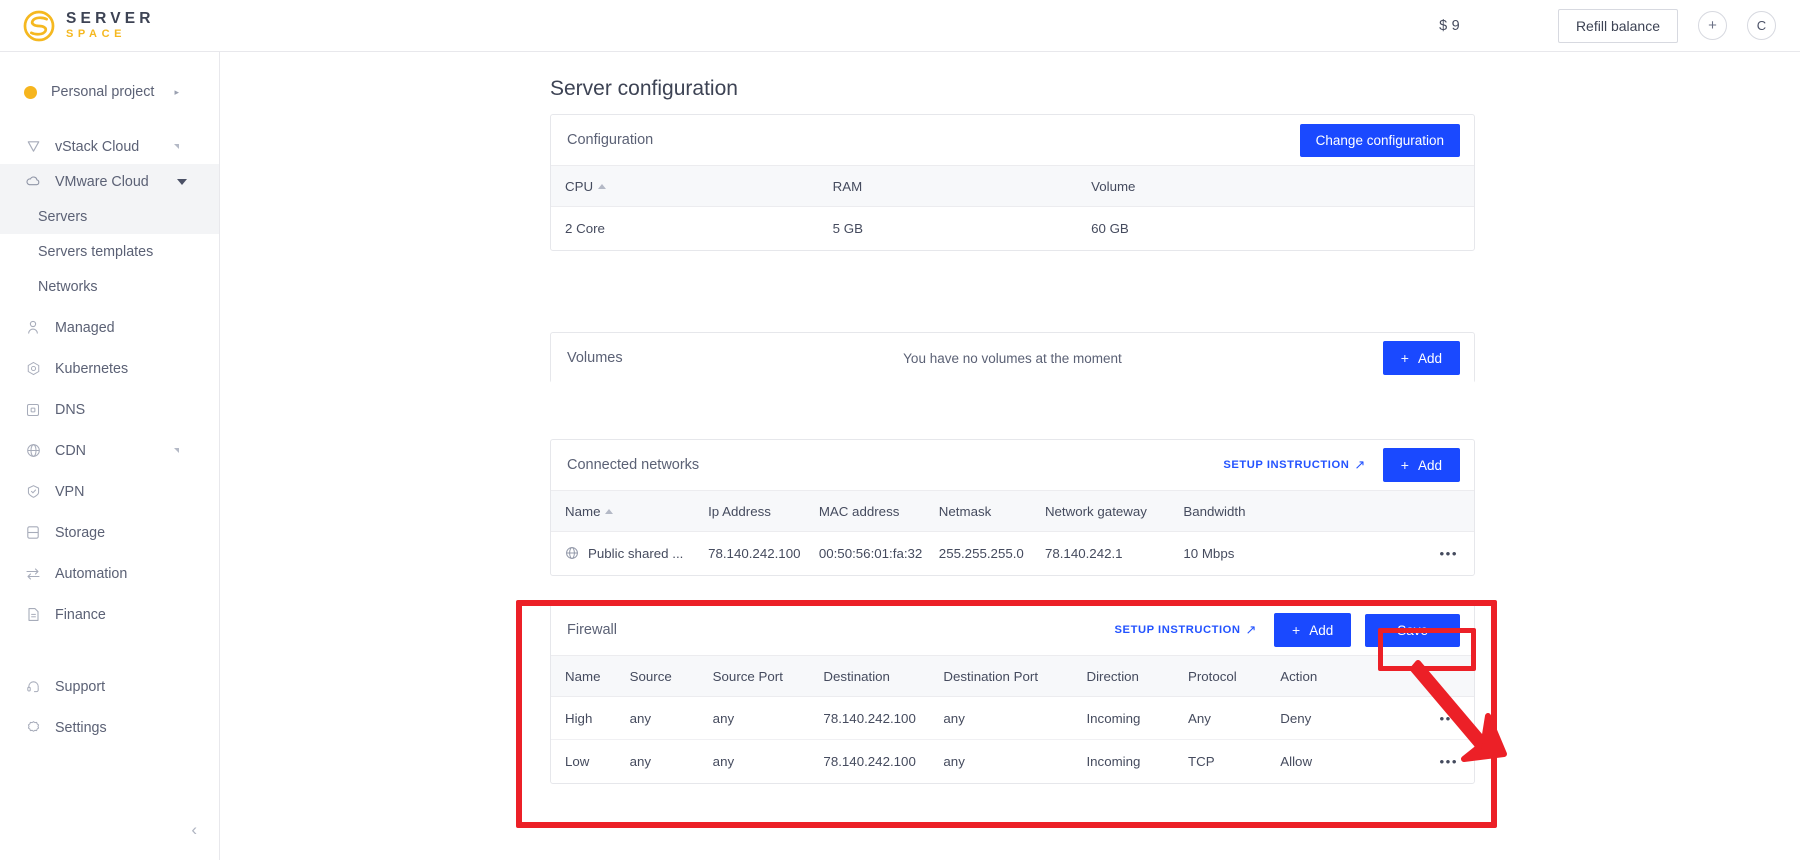  What do you see at coordinates (109, 368) in the screenshot?
I see `sidebar-item-kubernetes: Kubernetes` at bounding box center [109, 368].